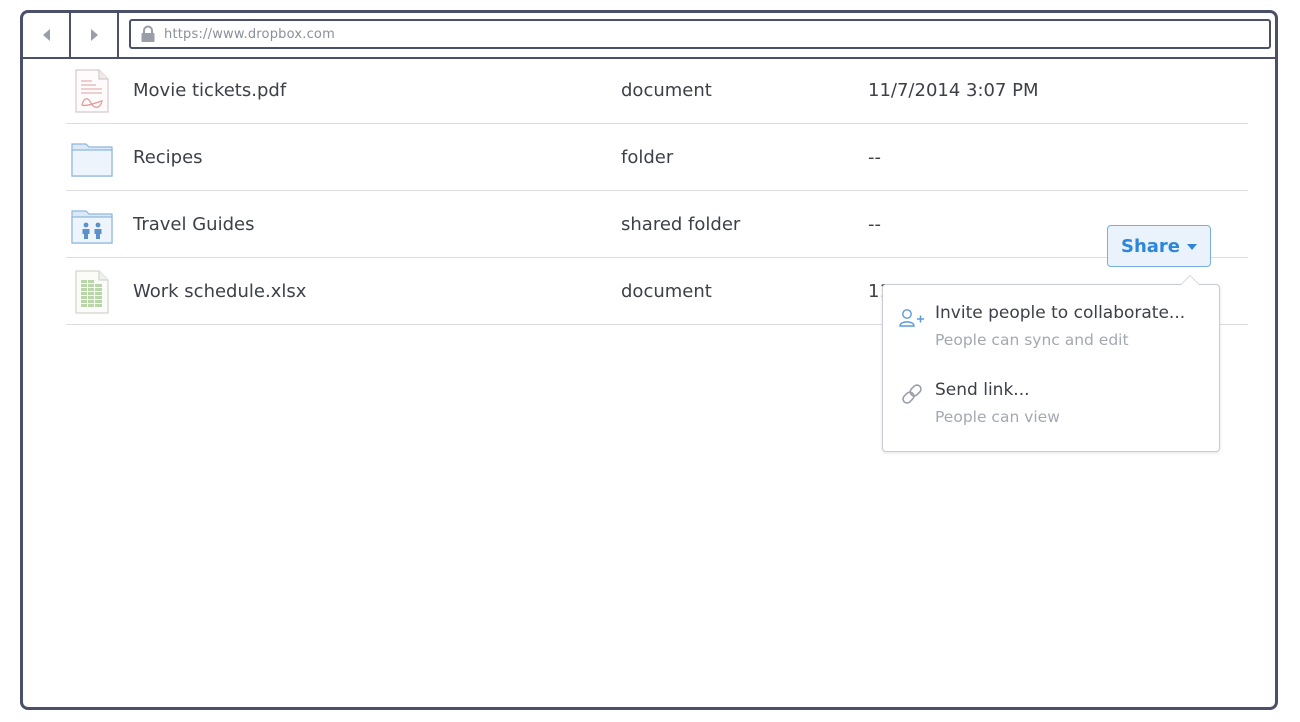 The height and width of the screenshot is (722, 1300). Describe the element at coordinates (912, 394) in the screenshot. I see `link-icon` at that location.